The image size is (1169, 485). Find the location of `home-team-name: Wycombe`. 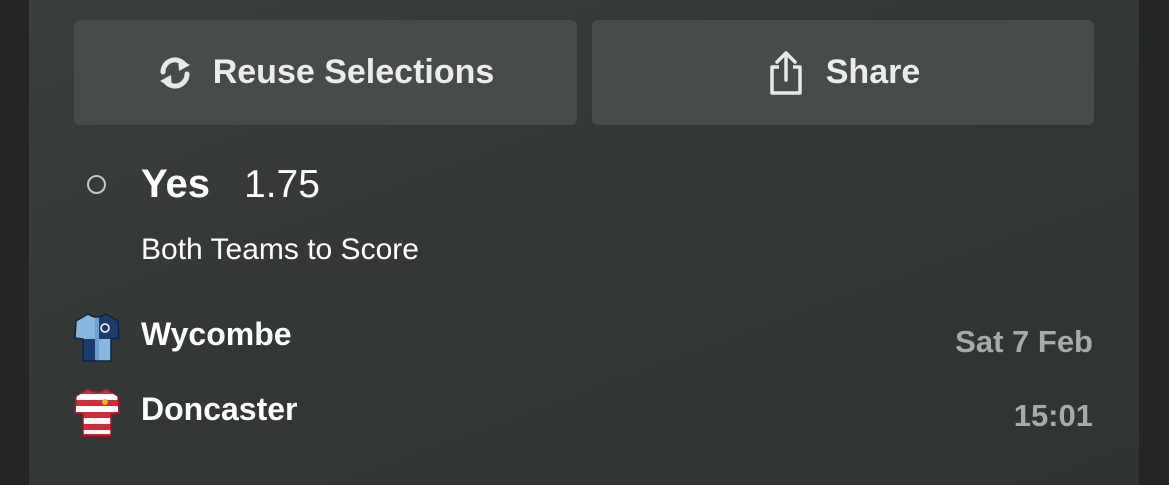

home-team-name: Wycombe is located at coordinates (216, 334).